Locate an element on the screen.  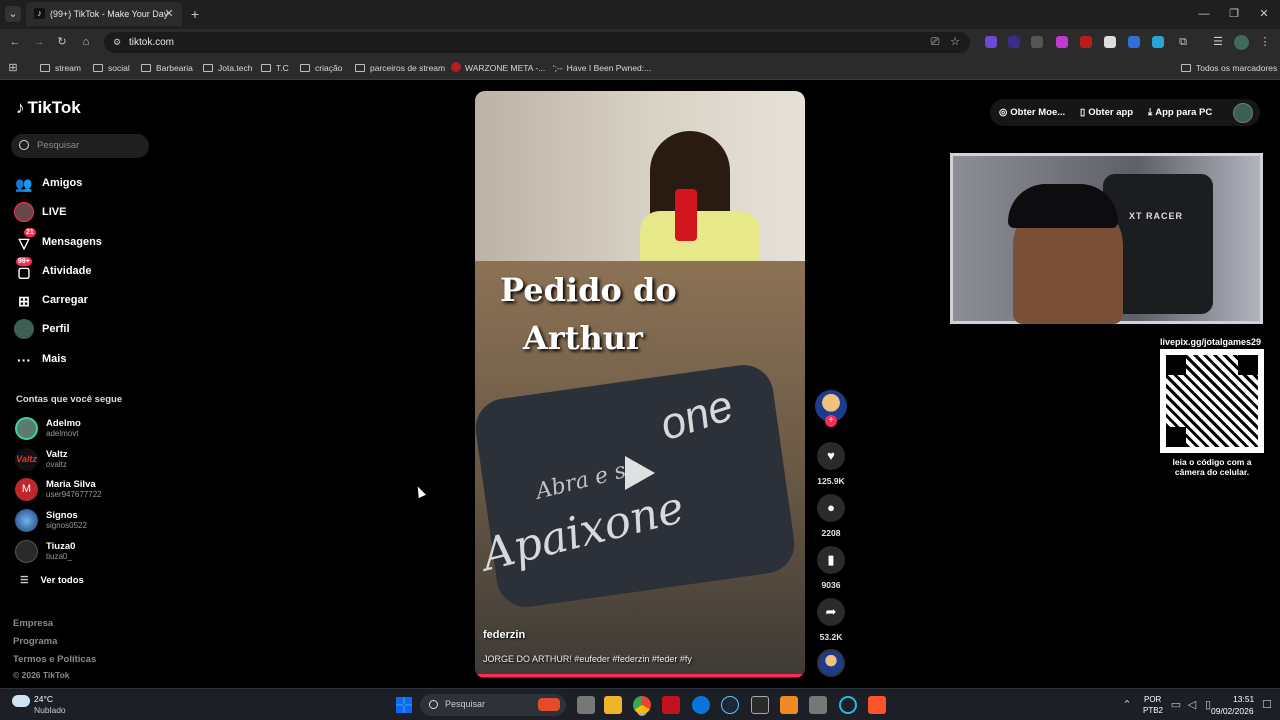
nav-amigos: 👥 Amigos is located at coordinates (48, 183).